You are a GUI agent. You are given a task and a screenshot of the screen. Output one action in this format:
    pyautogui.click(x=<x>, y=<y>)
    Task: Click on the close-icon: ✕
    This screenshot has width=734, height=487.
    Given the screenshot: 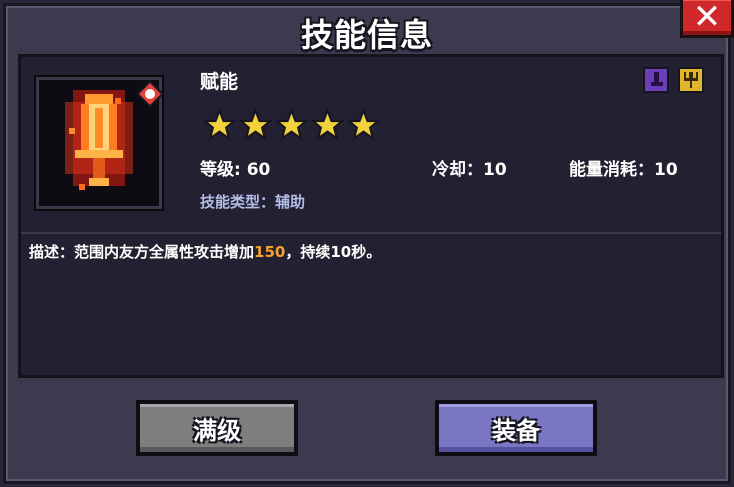 What is the action you would take?
    pyautogui.click(x=707, y=18)
    